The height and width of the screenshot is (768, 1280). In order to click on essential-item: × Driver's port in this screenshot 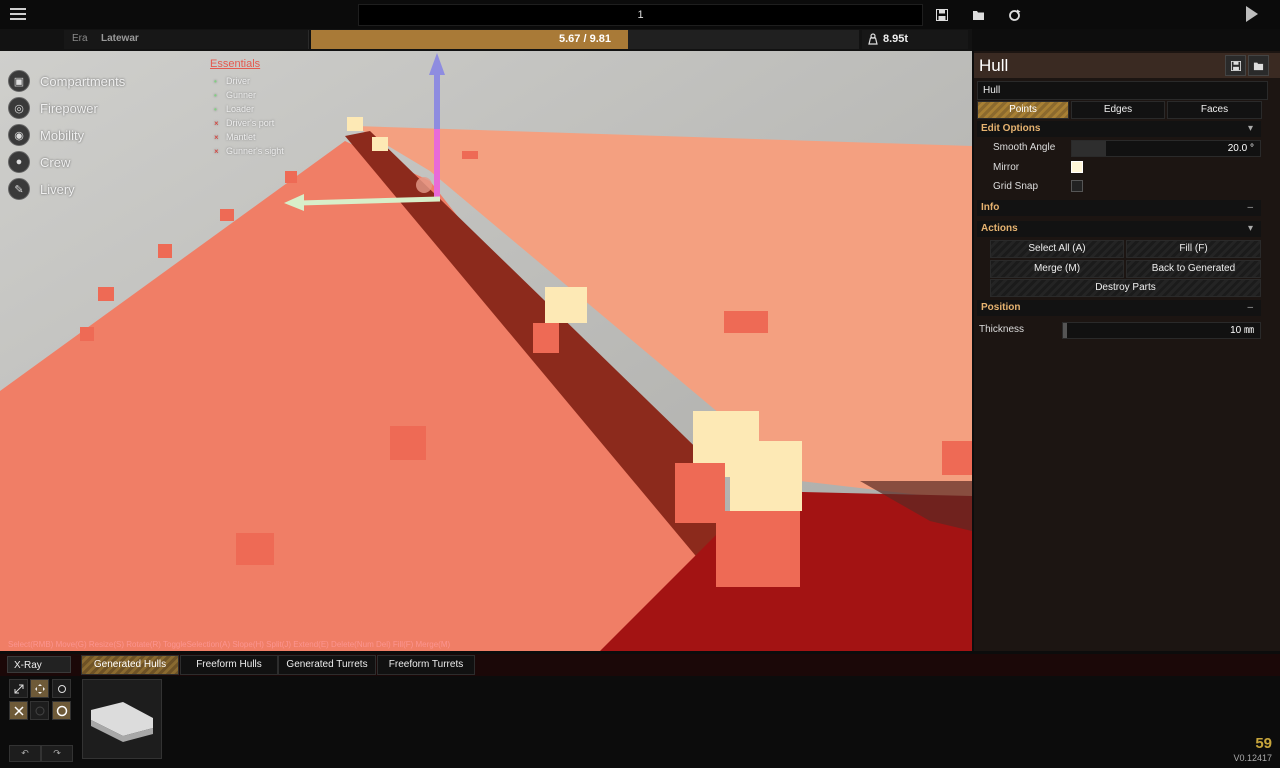, I will do `click(244, 123)`.